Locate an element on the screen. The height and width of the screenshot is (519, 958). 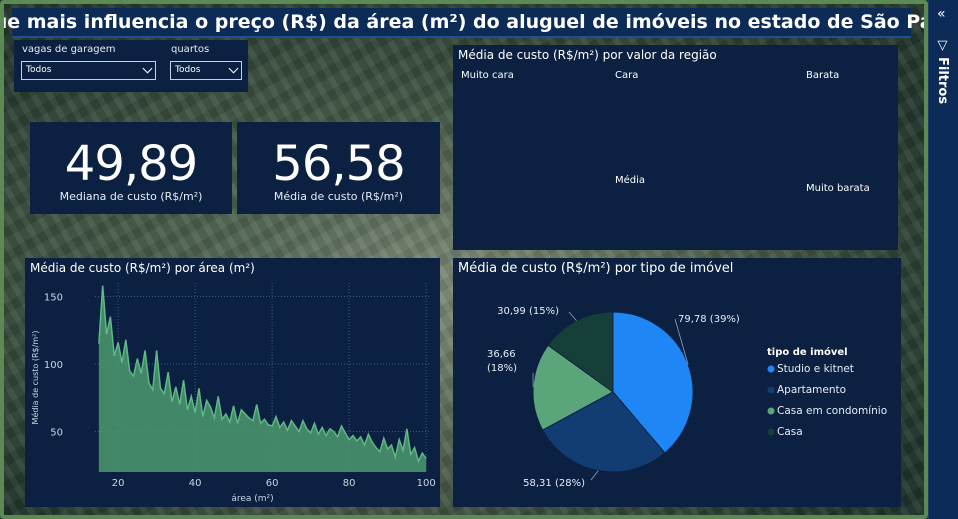
filters-label: Filtros is located at coordinates (942, 81).